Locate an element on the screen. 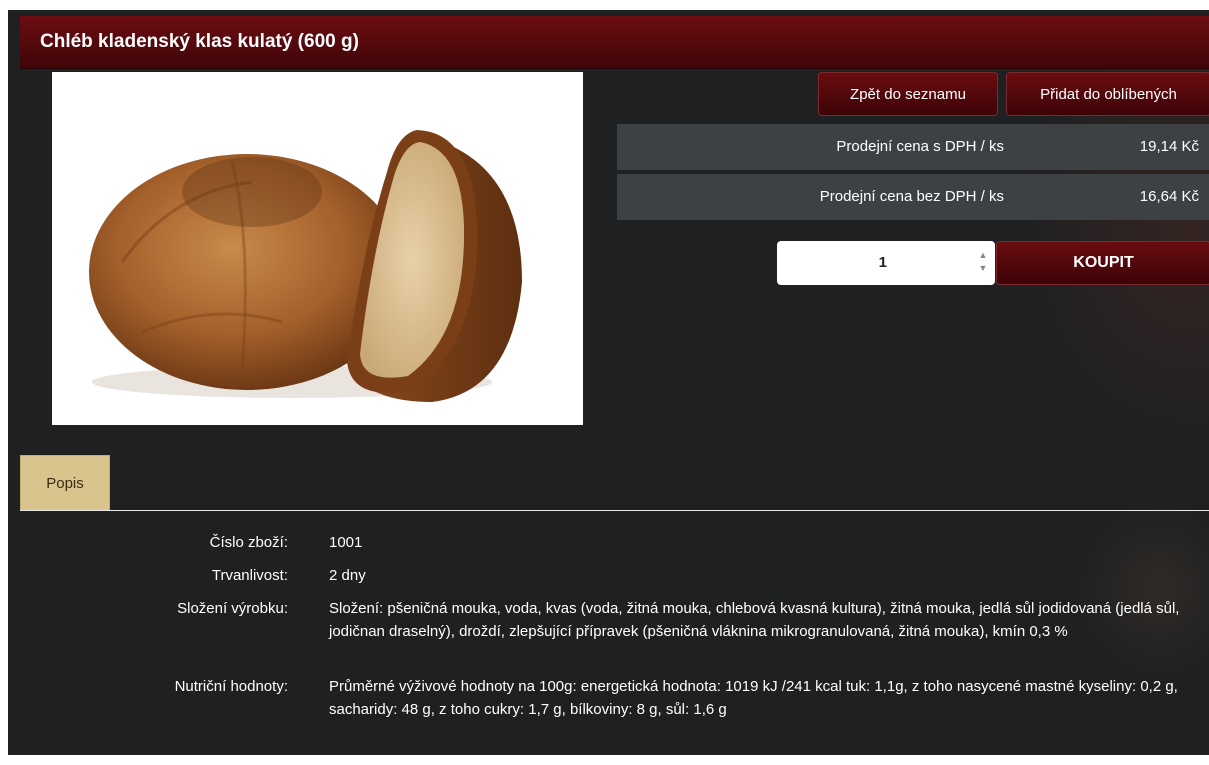  price-value: 16,64 Kč is located at coordinates (1169, 196).